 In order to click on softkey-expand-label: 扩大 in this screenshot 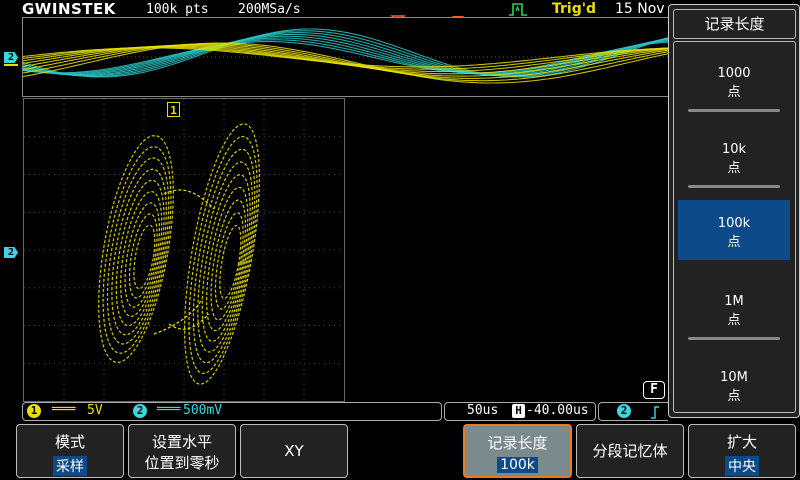, I will do `click(741, 442)`.